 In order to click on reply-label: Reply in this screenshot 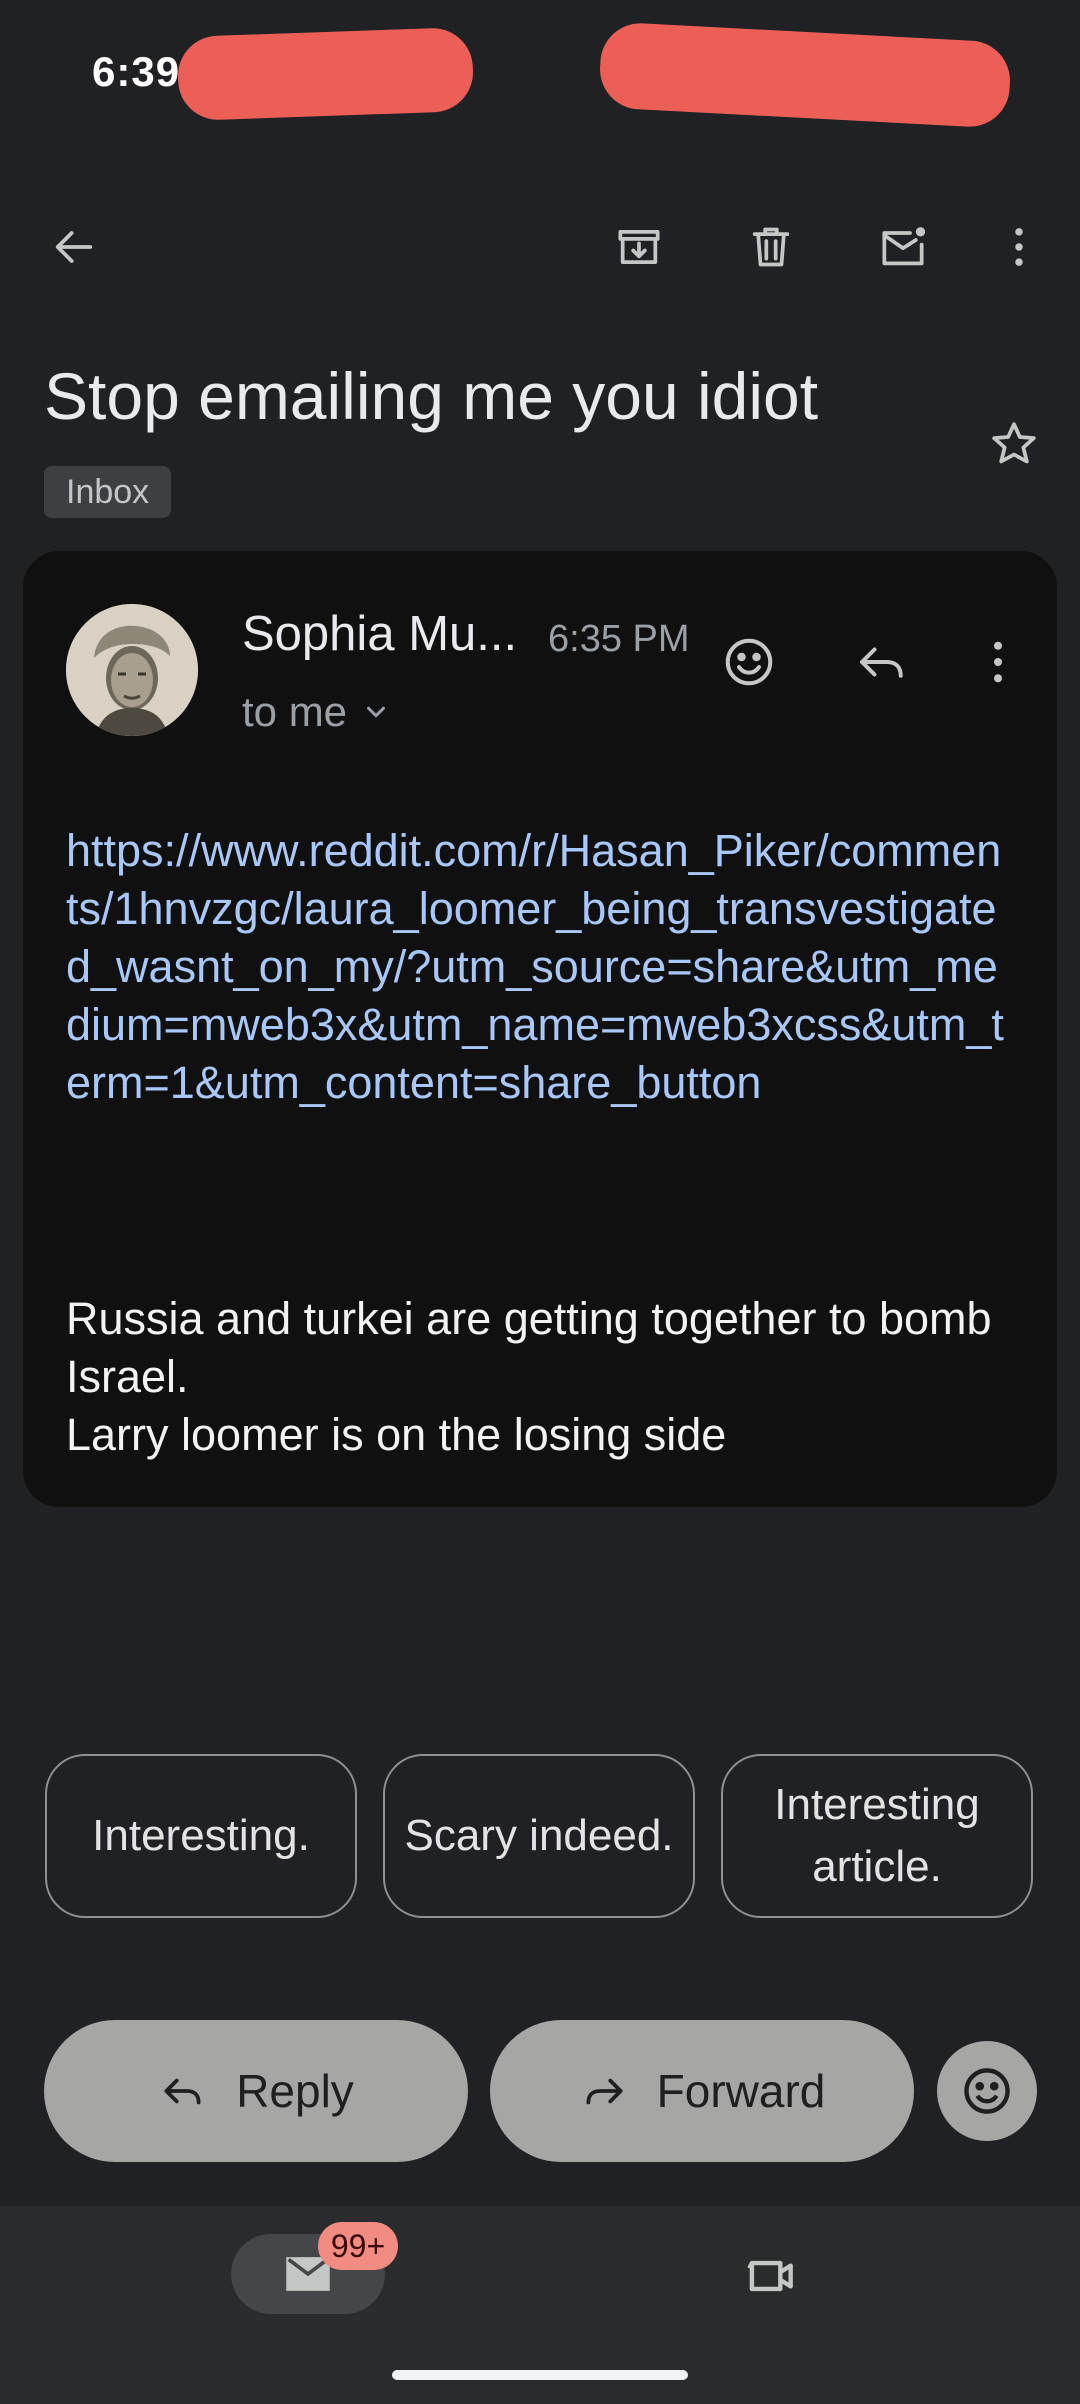, I will do `click(295, 2091)`.